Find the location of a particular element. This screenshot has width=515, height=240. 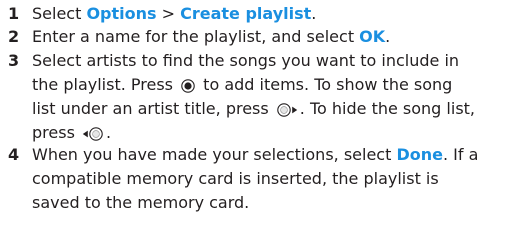

step-text-run: . To hide the song list, is located at coordinates (387, 108).